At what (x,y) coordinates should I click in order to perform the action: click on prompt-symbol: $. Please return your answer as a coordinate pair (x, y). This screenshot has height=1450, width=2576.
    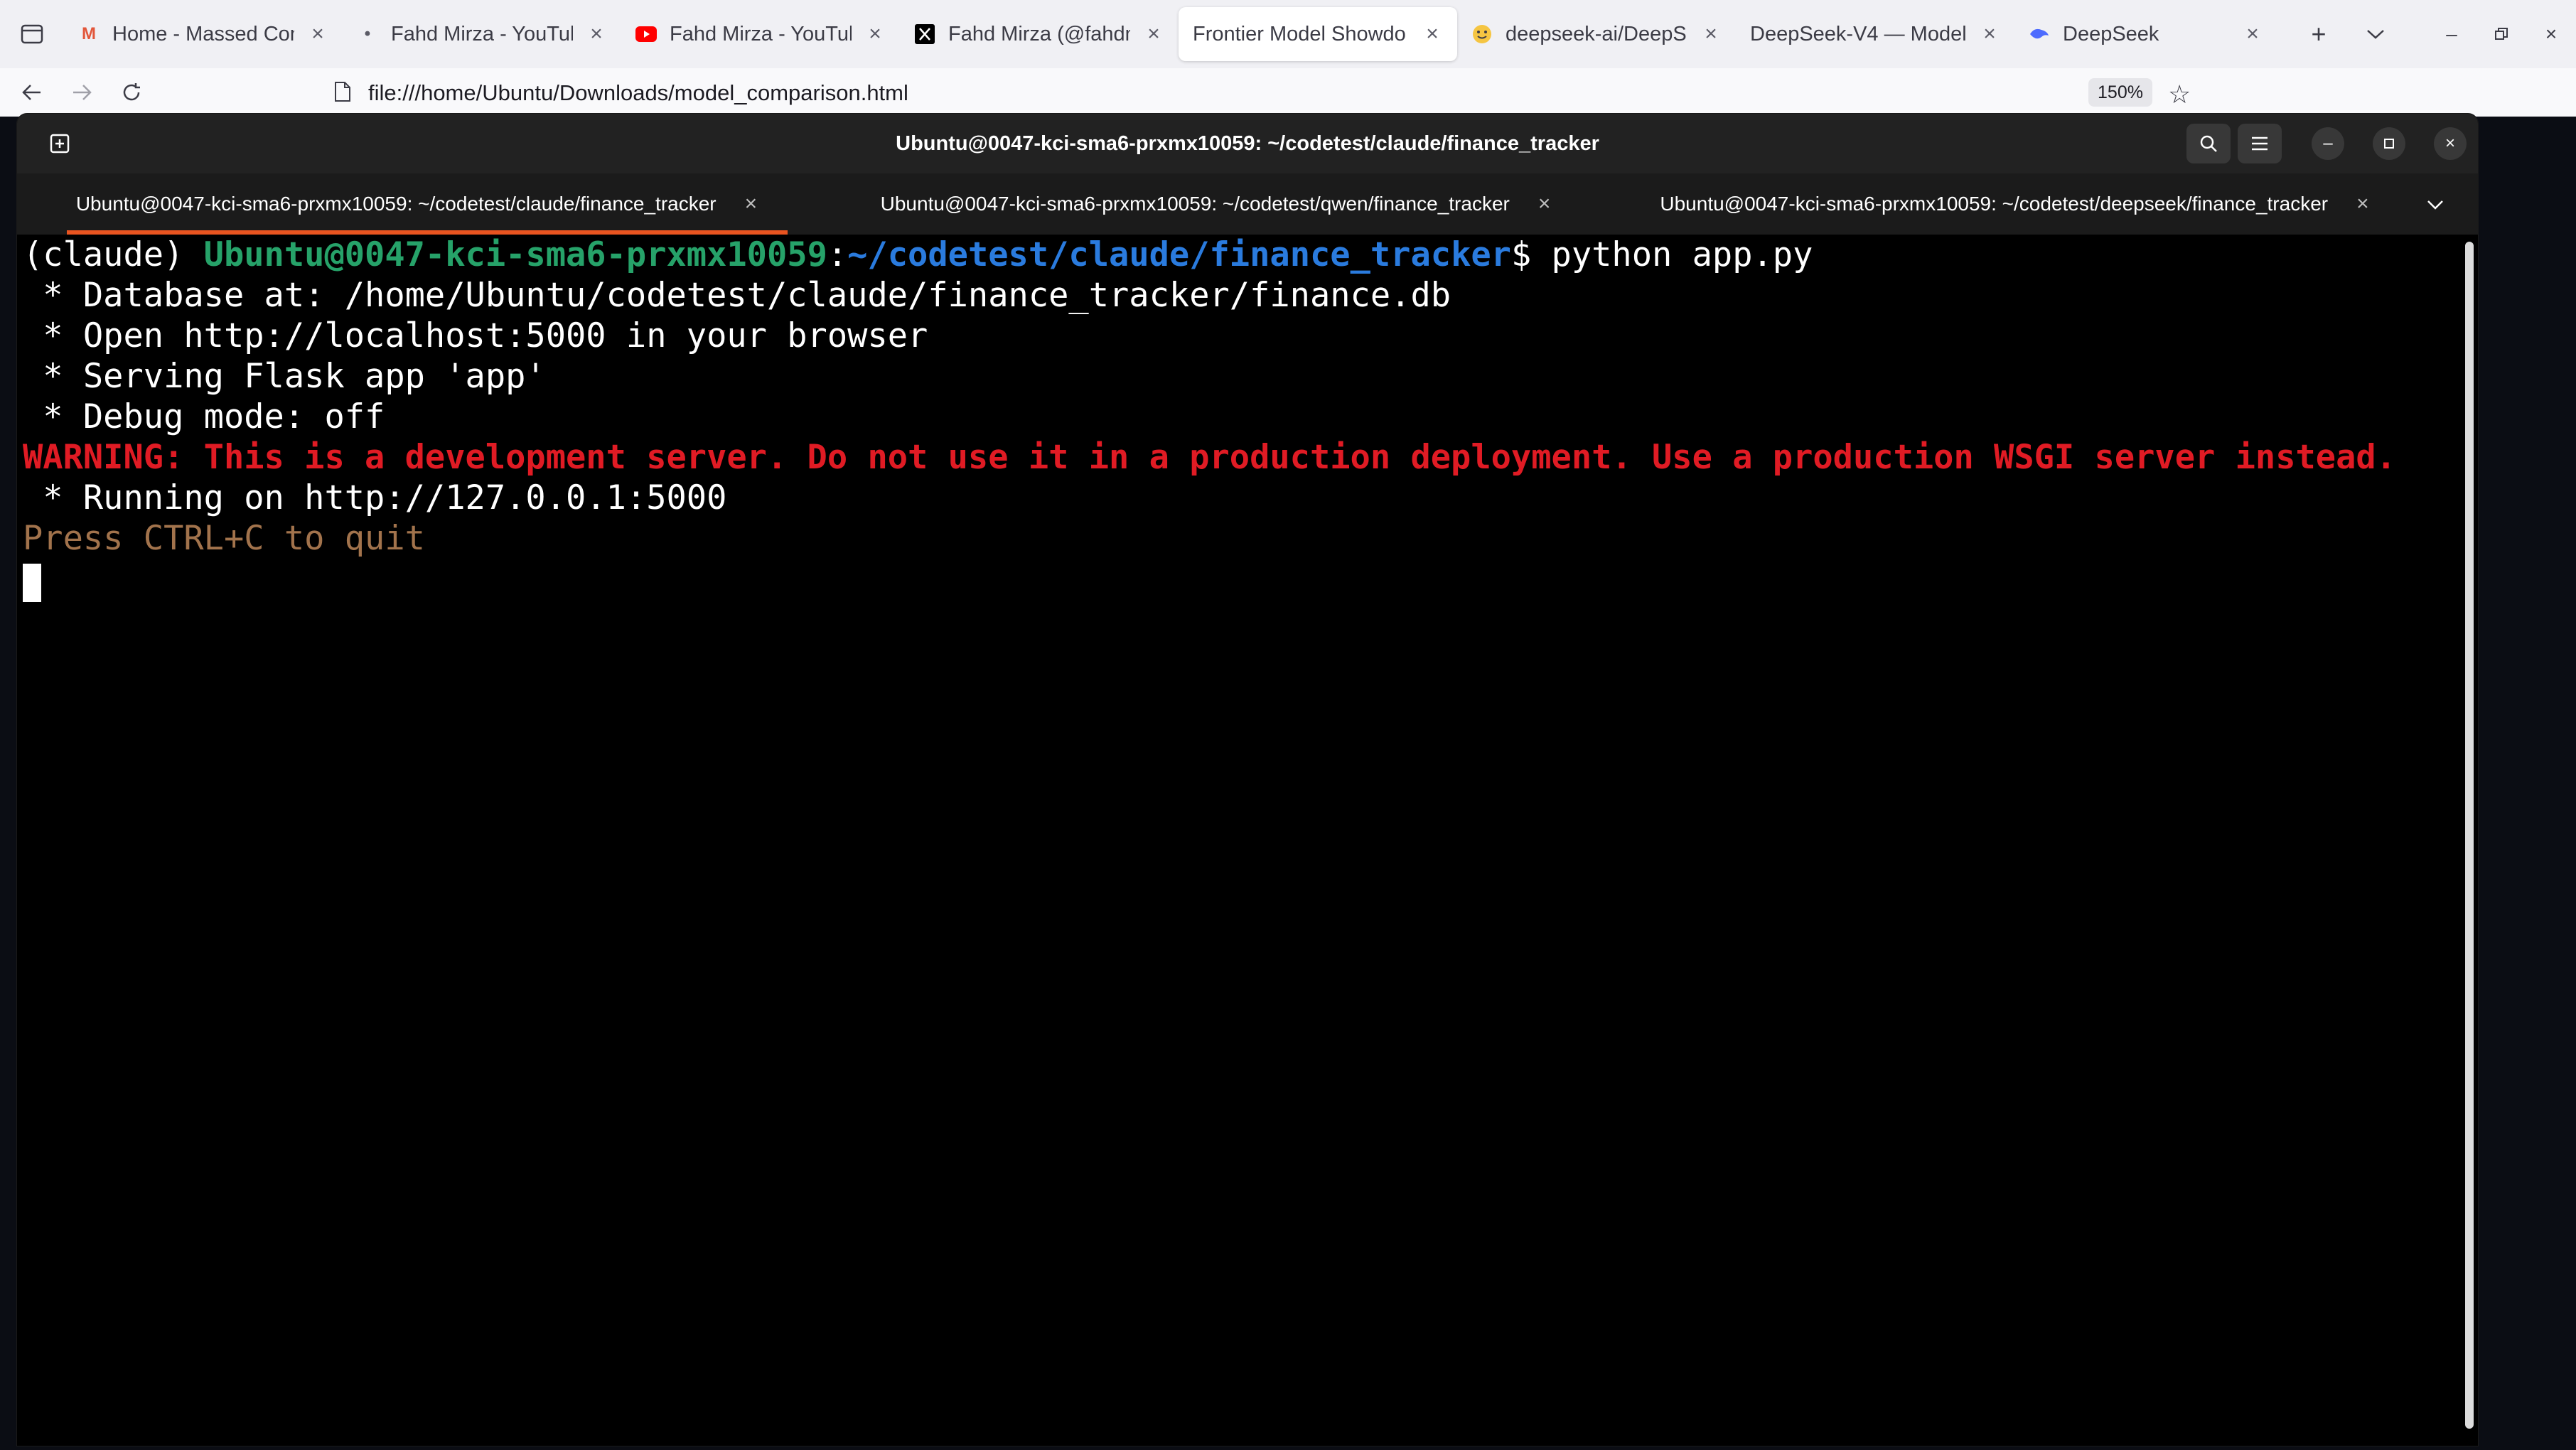
    Looking at the image, I should click on (1531, 254).